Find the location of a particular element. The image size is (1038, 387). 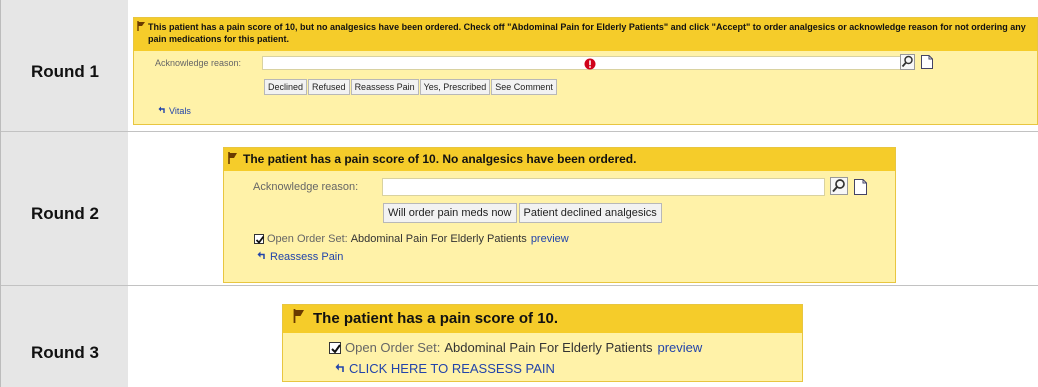

reassess-pain-link: Reassess Pain is located at coordinates (300, 257).